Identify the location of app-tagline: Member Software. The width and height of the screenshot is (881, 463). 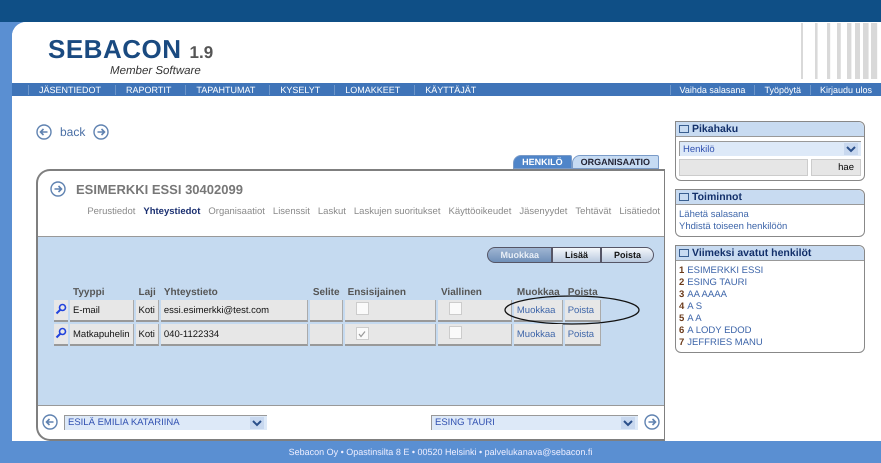
(155, 70).